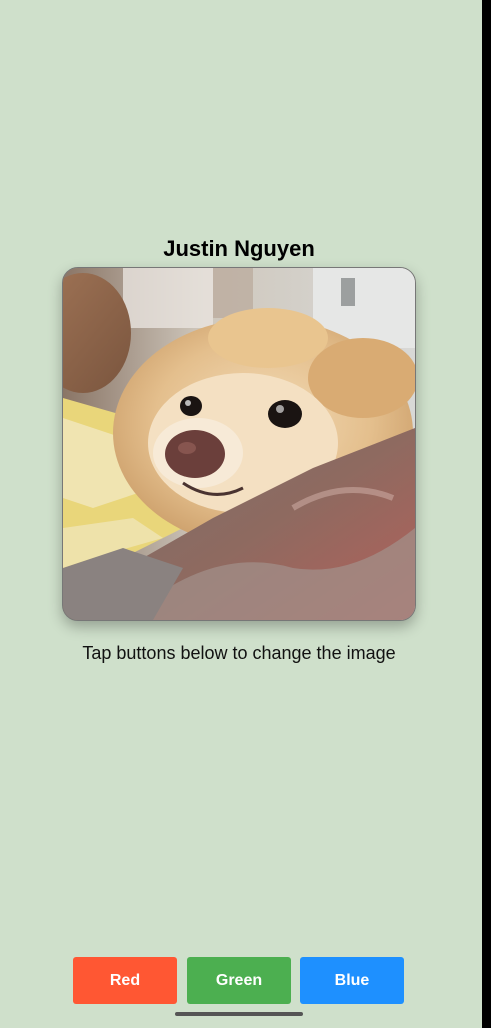 The width and height of the screenshot is (491, 1028). What do you see at coordinates (239, 980) in the screenshot?
I see `green-button: Green` at bounding box center [239, 980].